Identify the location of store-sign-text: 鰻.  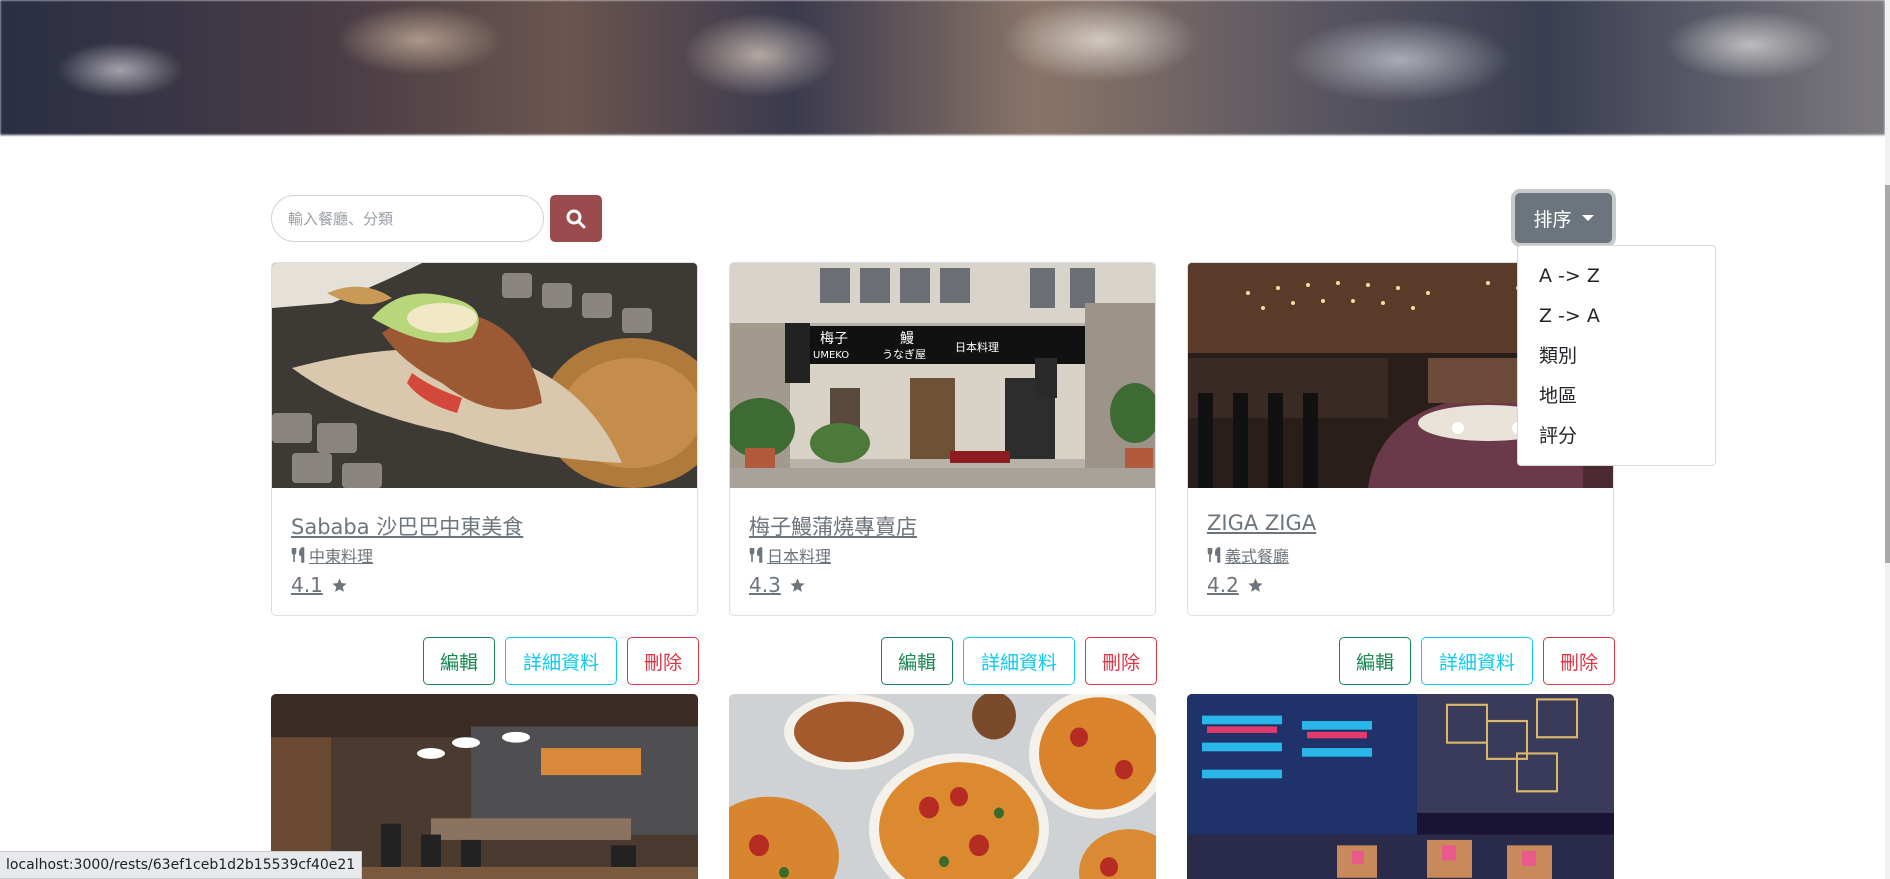
(907, 339).